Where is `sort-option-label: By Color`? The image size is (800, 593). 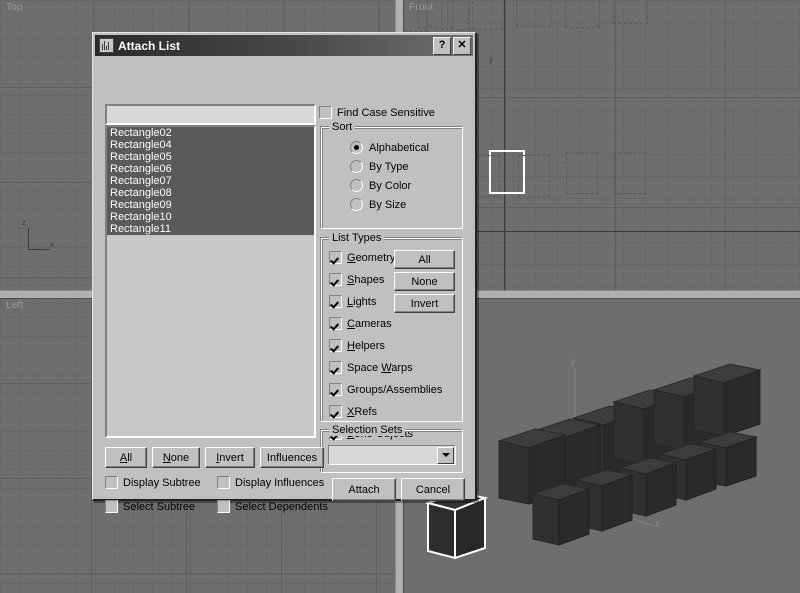
sort-option-label: By Color is located at coordinates (390, 185).